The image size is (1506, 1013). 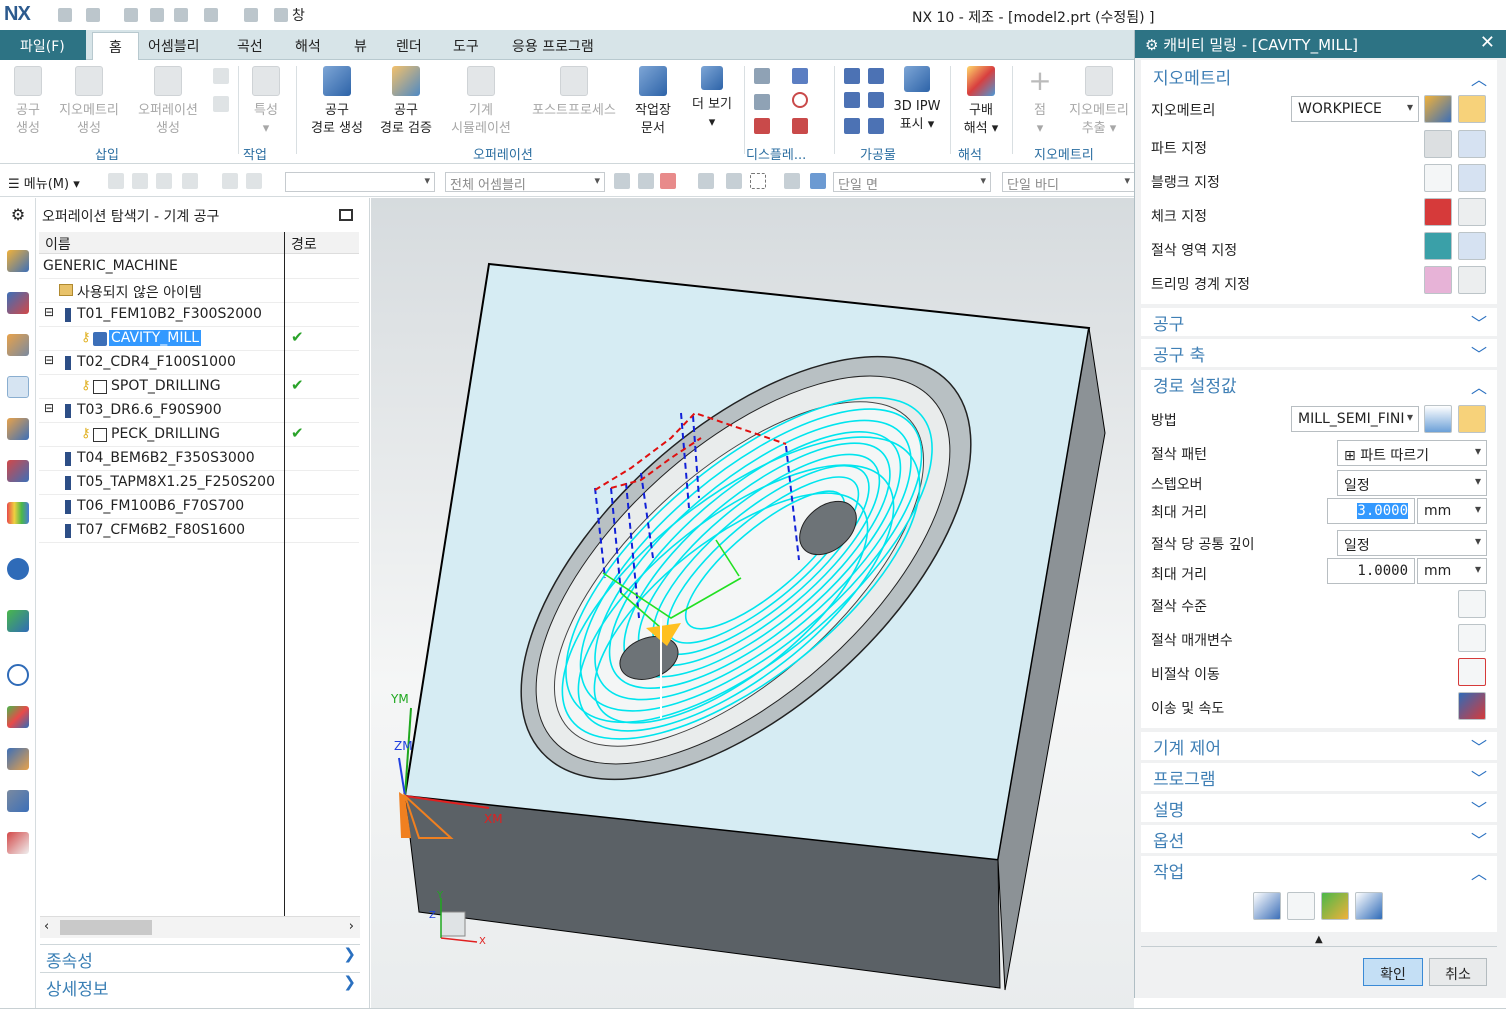 I want to click on tab-curve: 곡선, so click(x=250, y=46).